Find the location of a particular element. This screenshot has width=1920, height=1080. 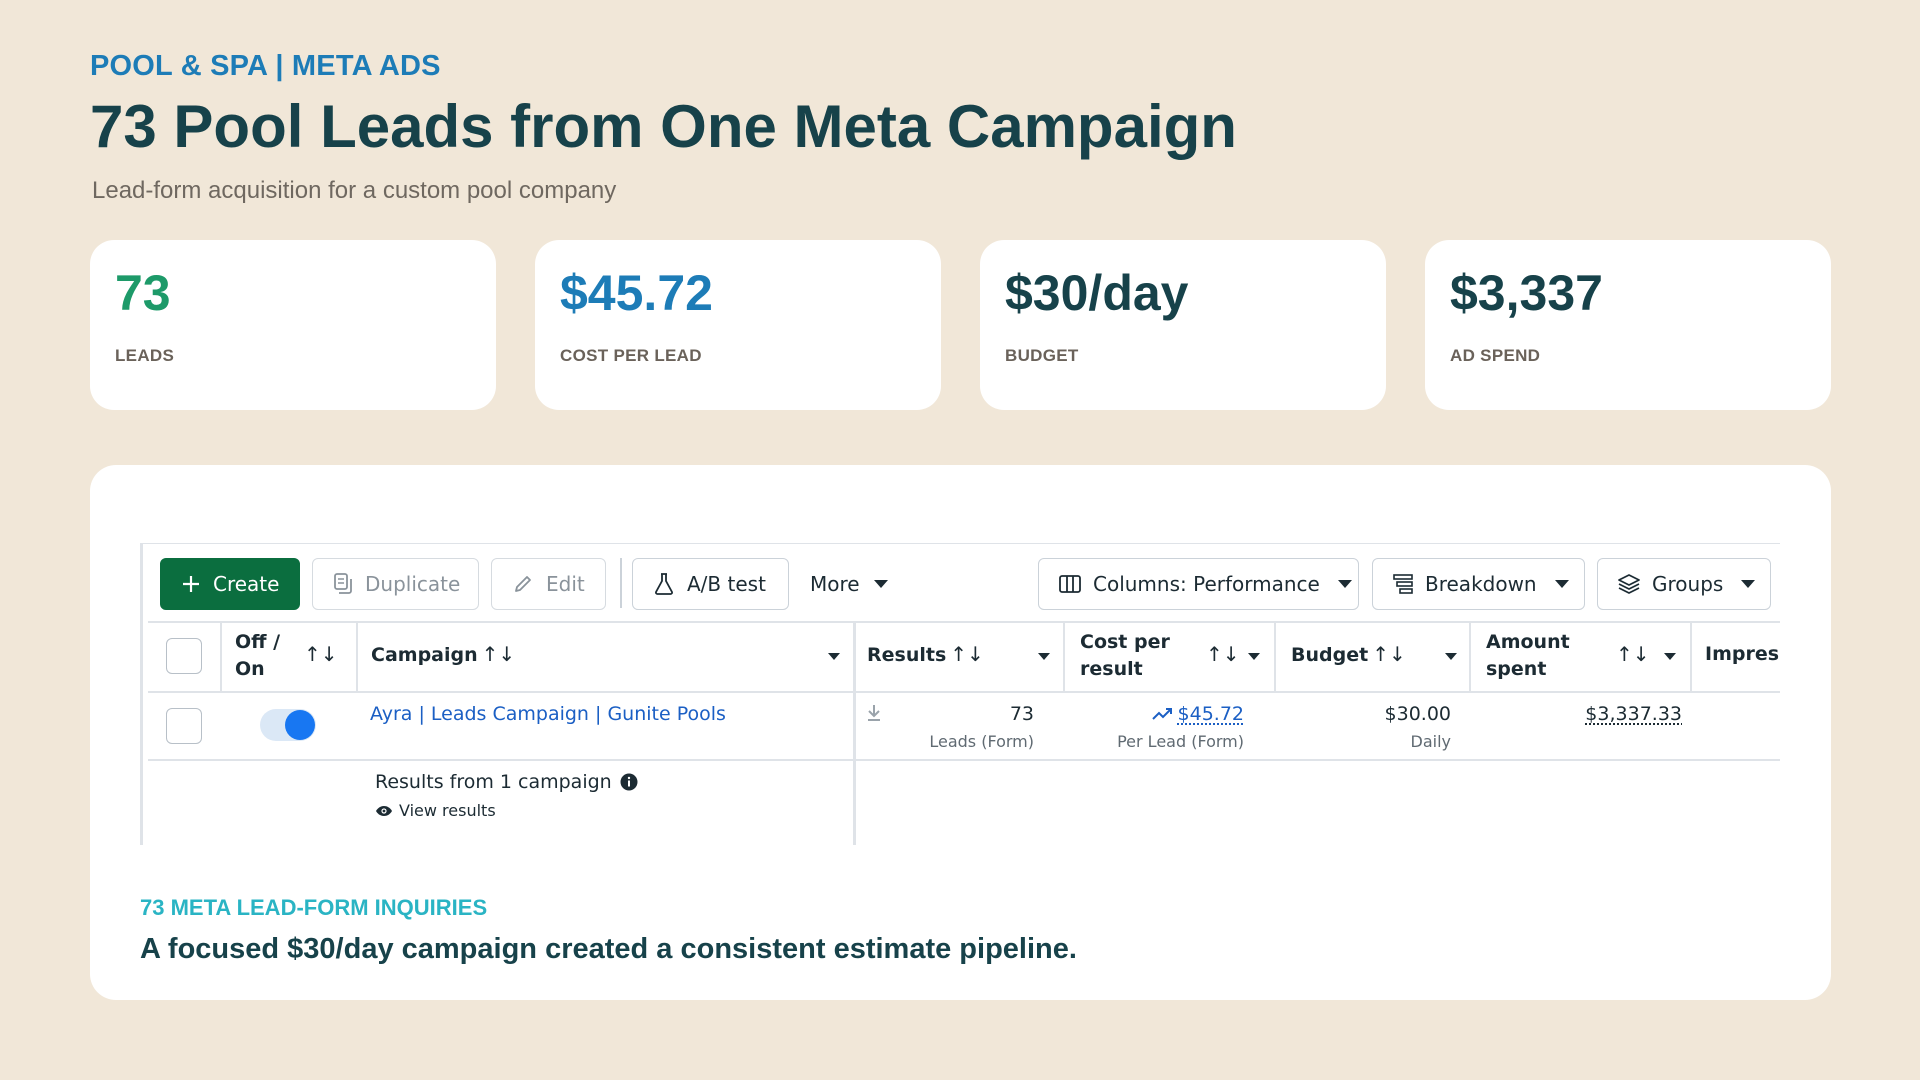

header-impressions: Impress is located at coordinates (1742, 654).